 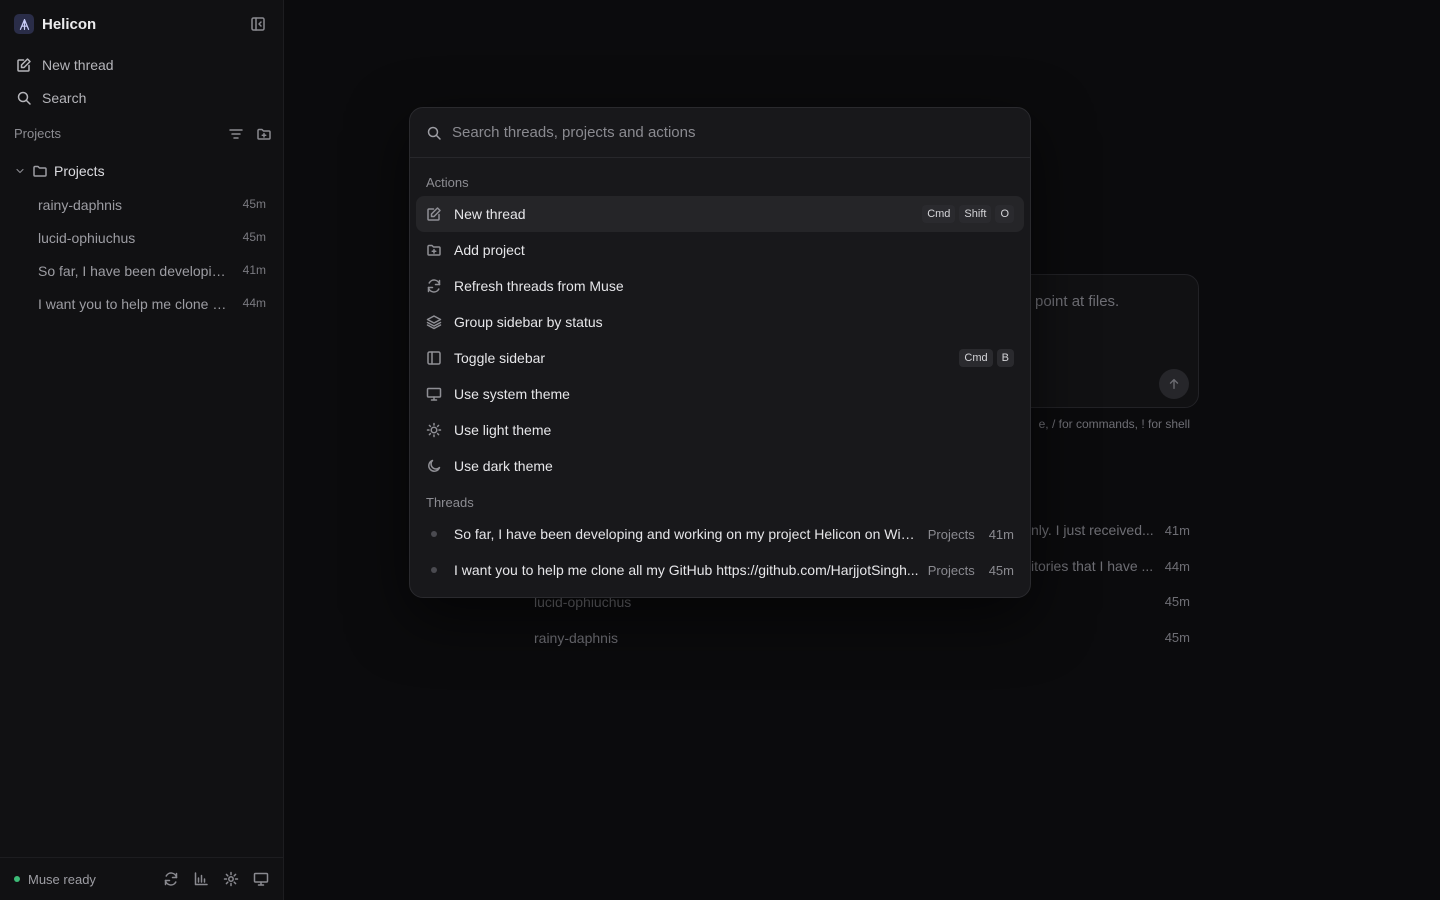 What do you see at coordinates (1177, 530) in the screenshot?
I see `recent-thread-ago: 41m` at bounding box center [1177, 530].